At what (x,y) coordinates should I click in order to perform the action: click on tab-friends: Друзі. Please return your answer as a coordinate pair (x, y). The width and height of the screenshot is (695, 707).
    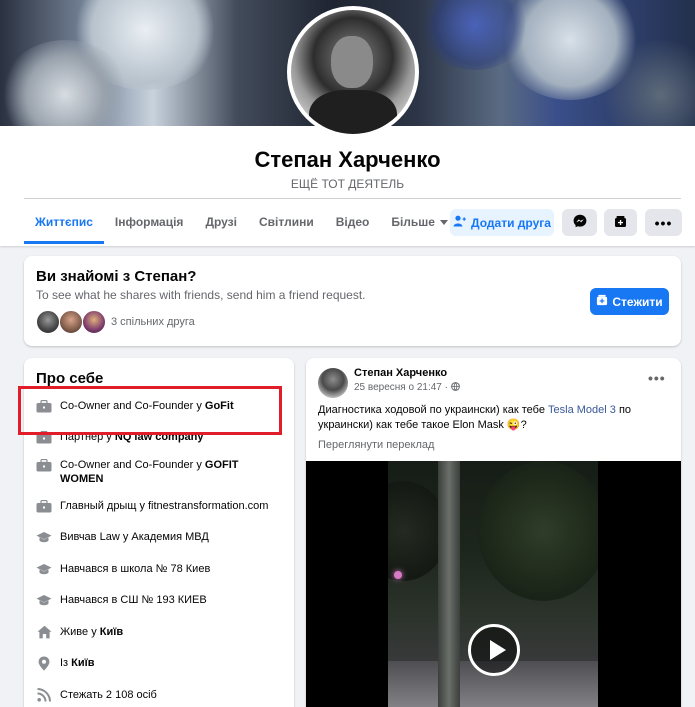
    Looking at the image, I should click on (221, 222).